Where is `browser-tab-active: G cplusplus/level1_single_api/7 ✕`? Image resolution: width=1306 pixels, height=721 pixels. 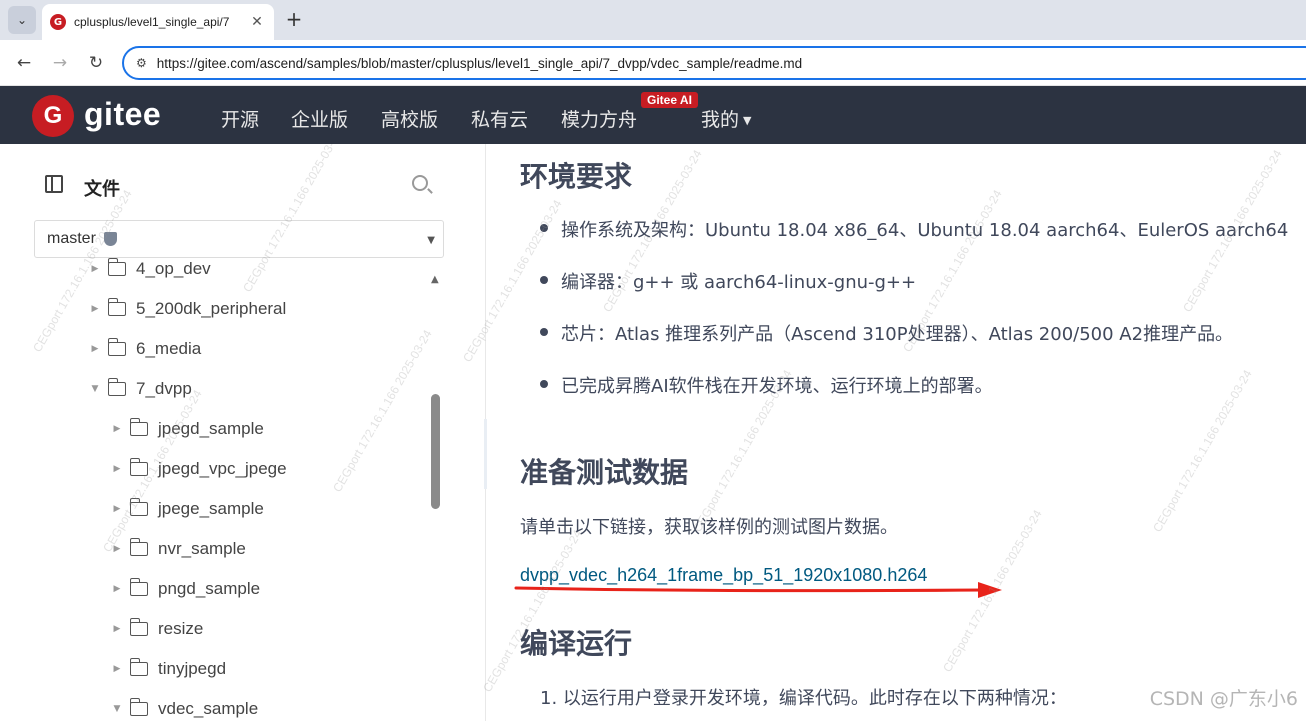
browser-tab-active: G cplusplus/level1_single_api/7 ✕ is located at coordinates (158, 22).